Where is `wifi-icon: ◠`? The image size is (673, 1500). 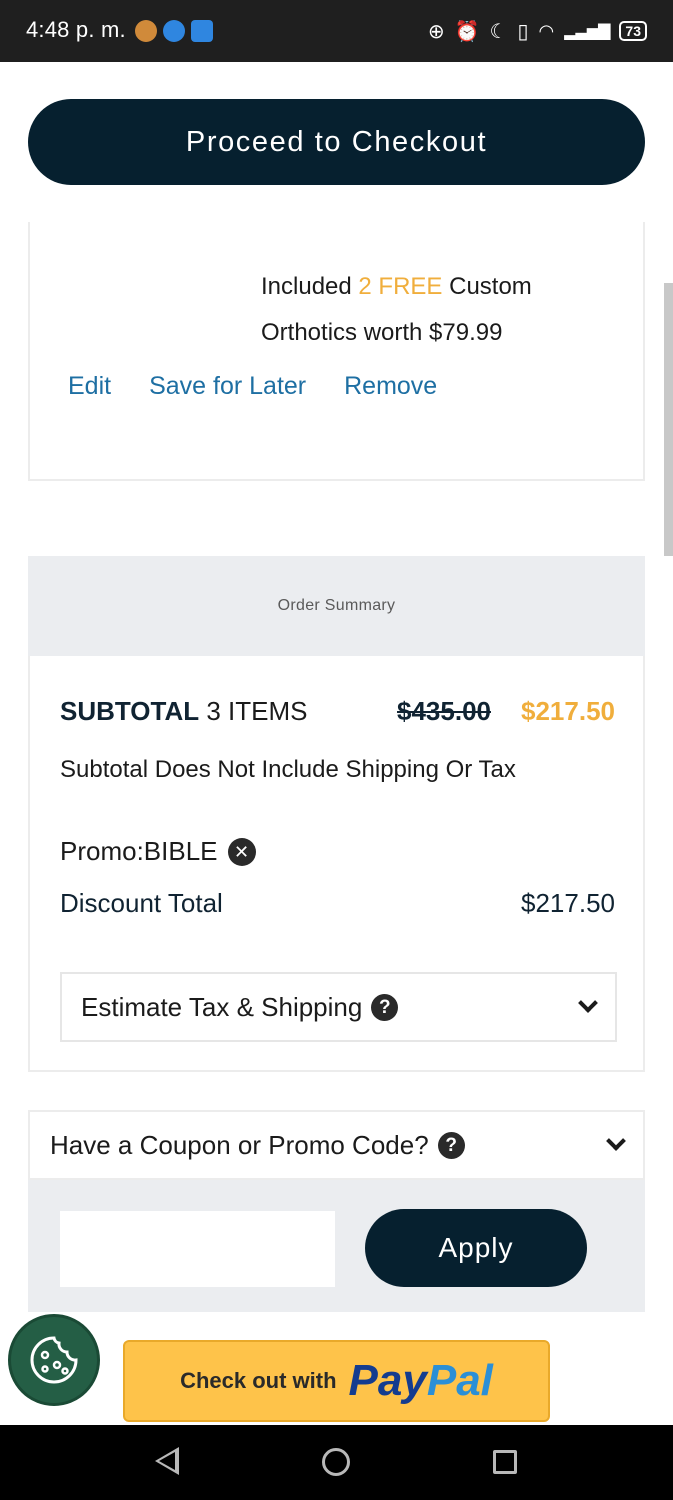
wifi-icon: ◠ is located at coordinates (546, 30).